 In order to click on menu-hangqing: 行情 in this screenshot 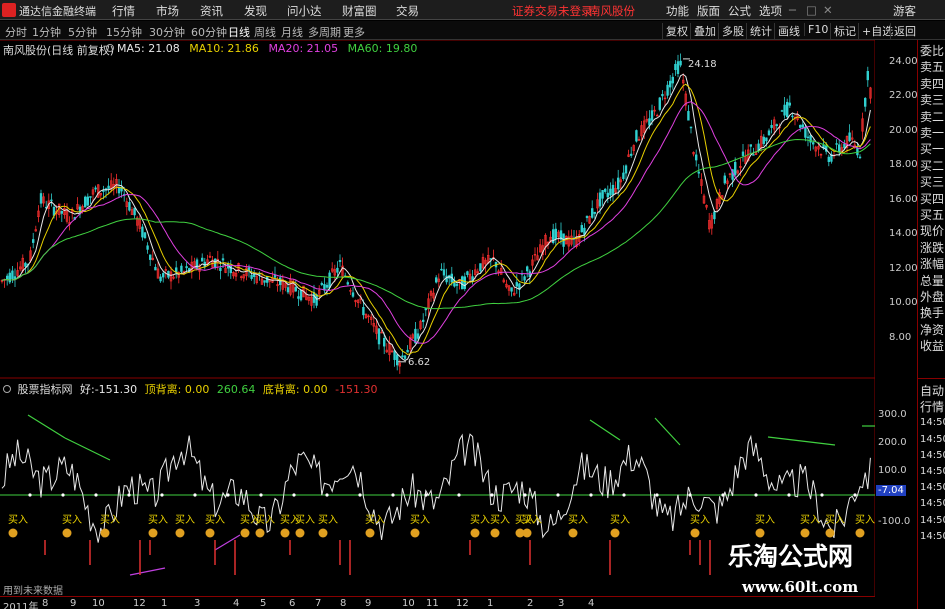, I will do `click(123, 11)`.